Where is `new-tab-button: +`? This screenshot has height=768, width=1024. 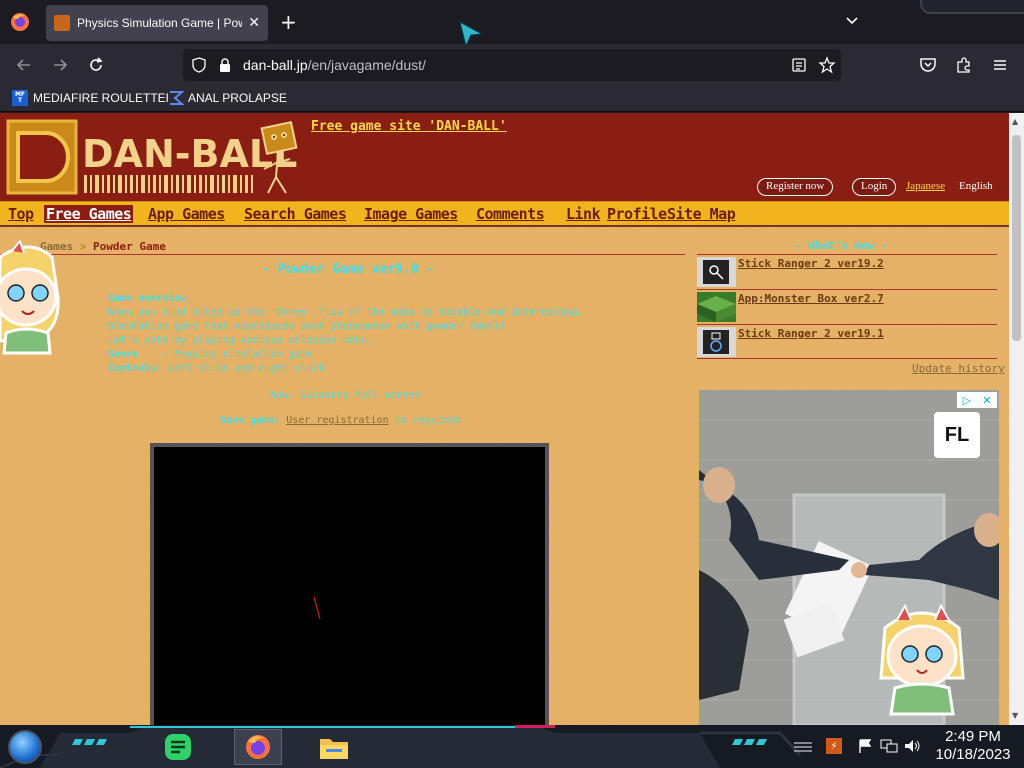 new-tab-button: + is located at coordinates (288, 22).